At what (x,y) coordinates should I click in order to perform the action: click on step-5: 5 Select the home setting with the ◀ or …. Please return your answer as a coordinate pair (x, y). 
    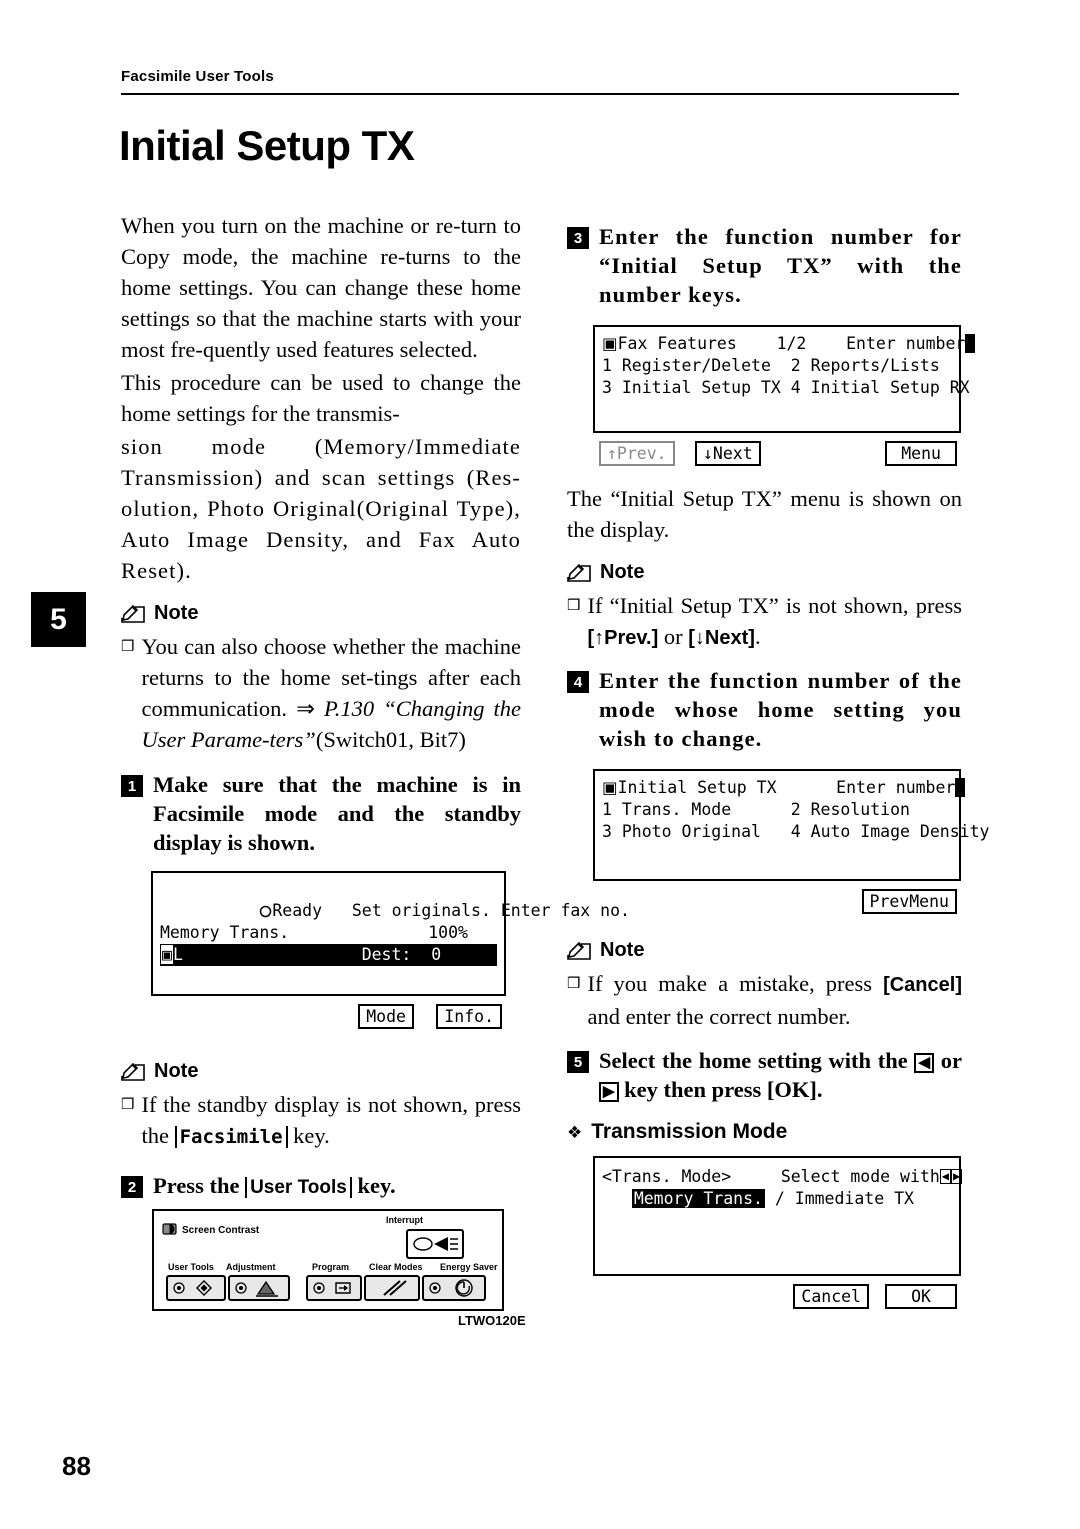
    Looking at the image, I should click on (764, 1075).